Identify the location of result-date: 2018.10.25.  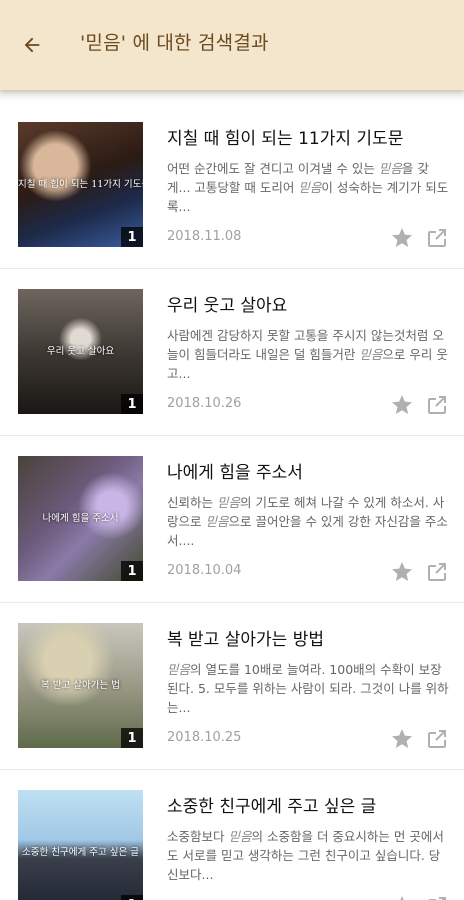
(204, 737).